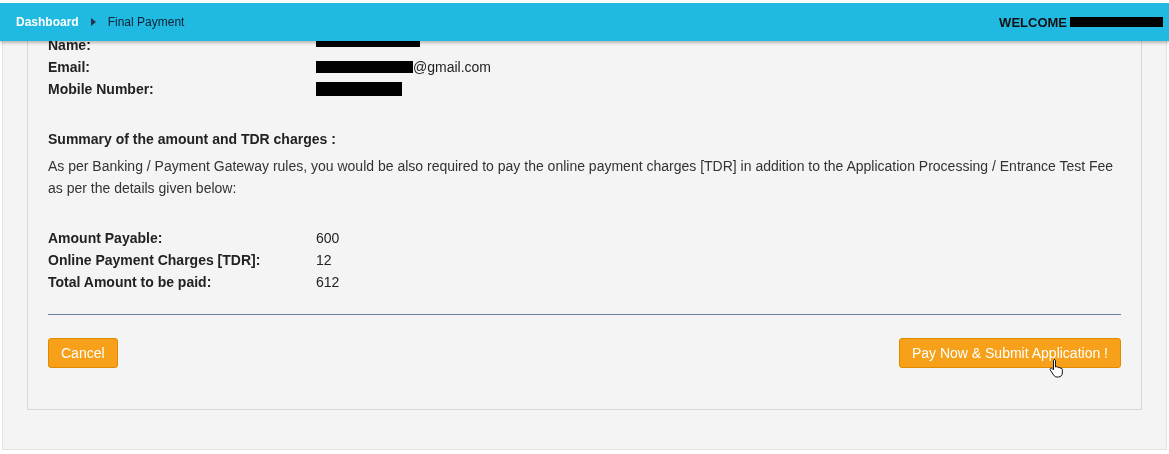 The width and height of the screenshot is (1169, 454). What do you see at coordinates (155, 259) in the screenshot?
I see `amount-label: Online Payment Charges [TDR]:` at bounding box center [155, 259].